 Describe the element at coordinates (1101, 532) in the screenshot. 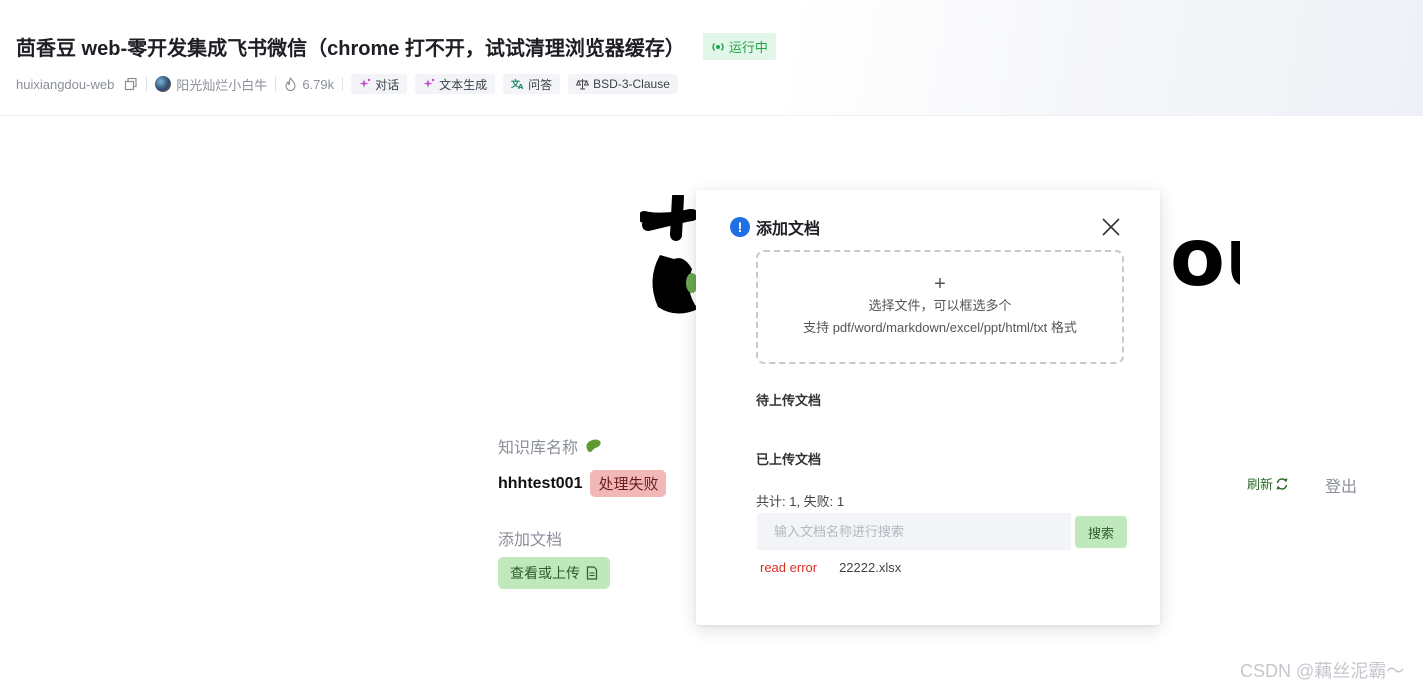

I see `search-button: 搜索` at that location.